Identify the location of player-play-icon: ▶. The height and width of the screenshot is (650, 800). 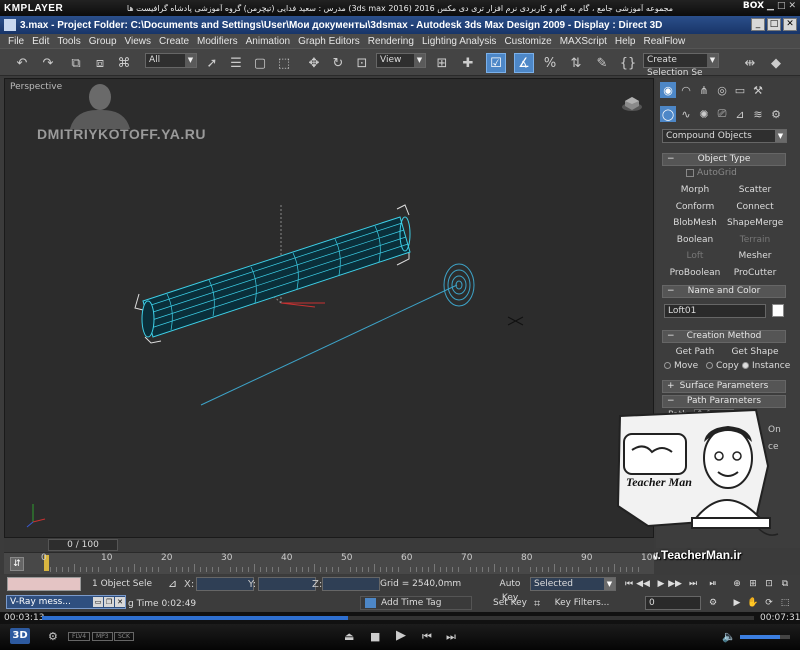
(401, 635).